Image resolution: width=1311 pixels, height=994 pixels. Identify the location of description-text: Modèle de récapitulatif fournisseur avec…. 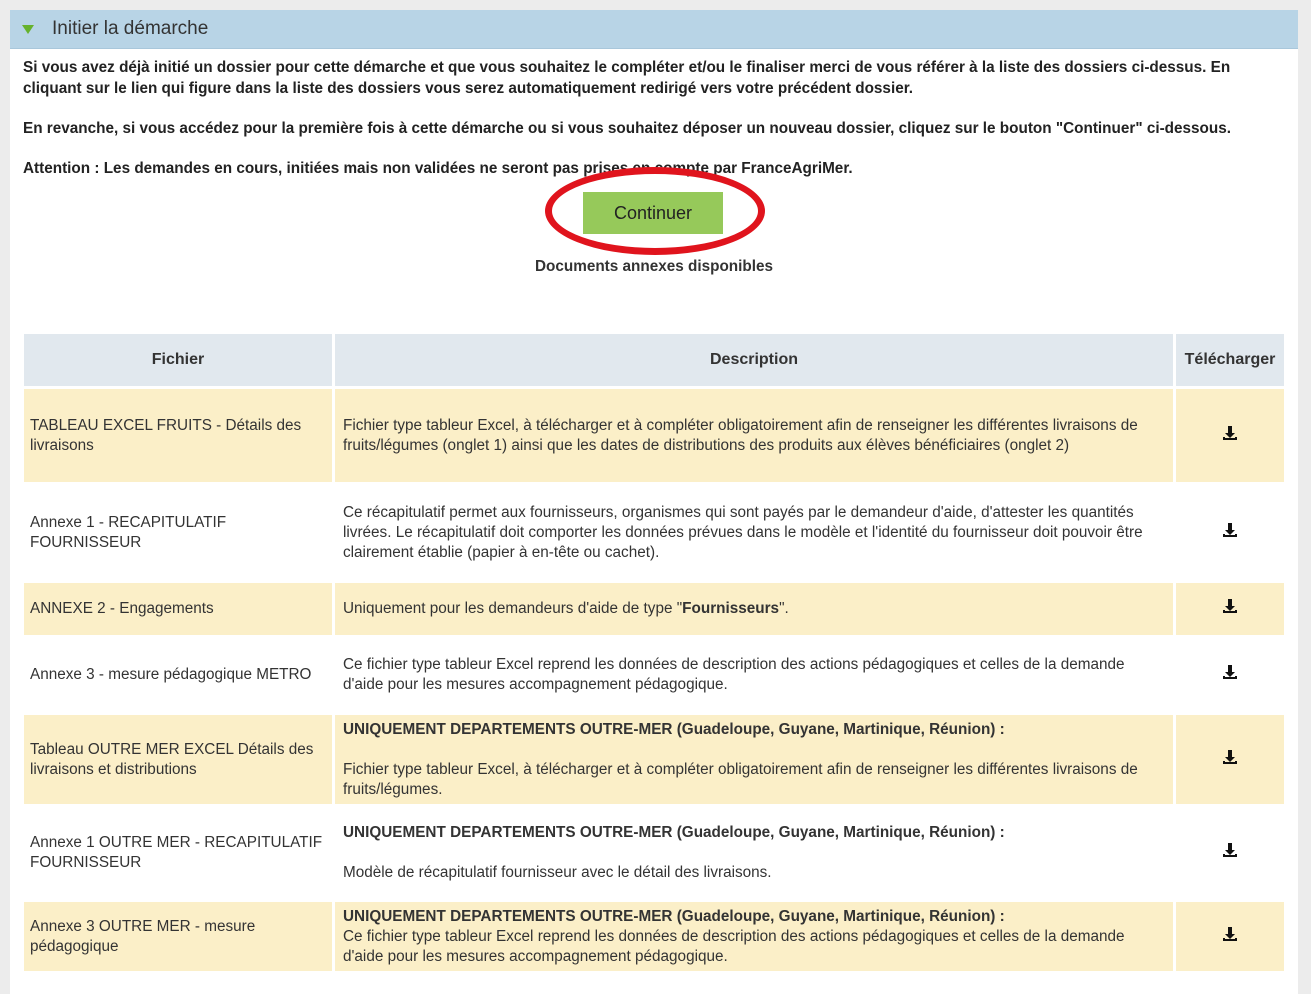
(557, 872).